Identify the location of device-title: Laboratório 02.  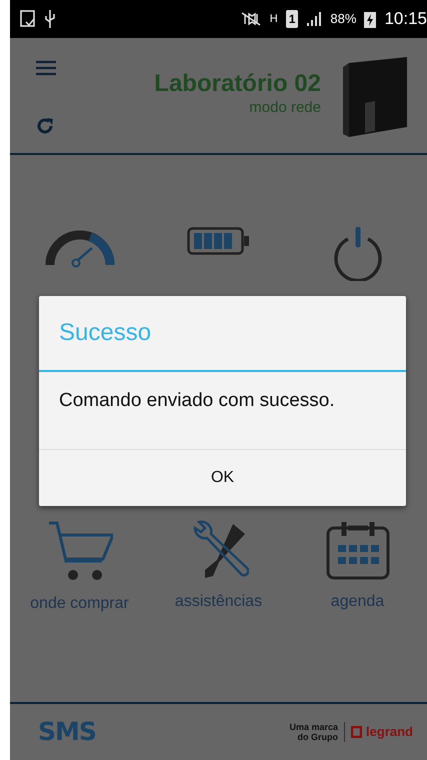
(237, 84).